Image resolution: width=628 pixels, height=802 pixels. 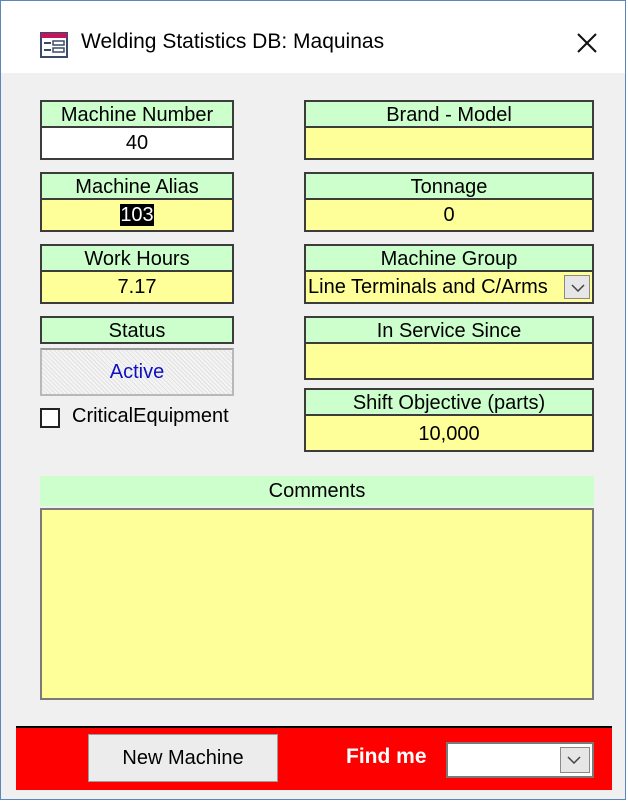 I want to click on machine-alias-selected-text: 103, so click(x=137, y=215).